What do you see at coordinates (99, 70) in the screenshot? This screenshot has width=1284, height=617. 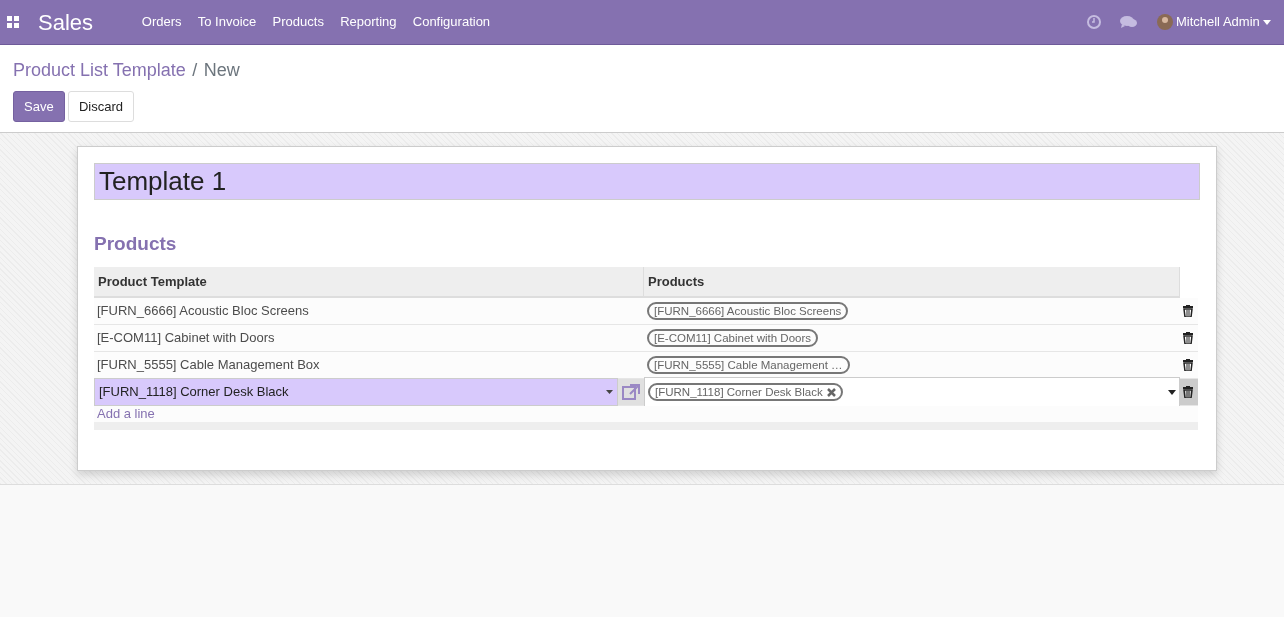 I see `breadcrumb-link: Product List Template` at bounding box center [99, 70].